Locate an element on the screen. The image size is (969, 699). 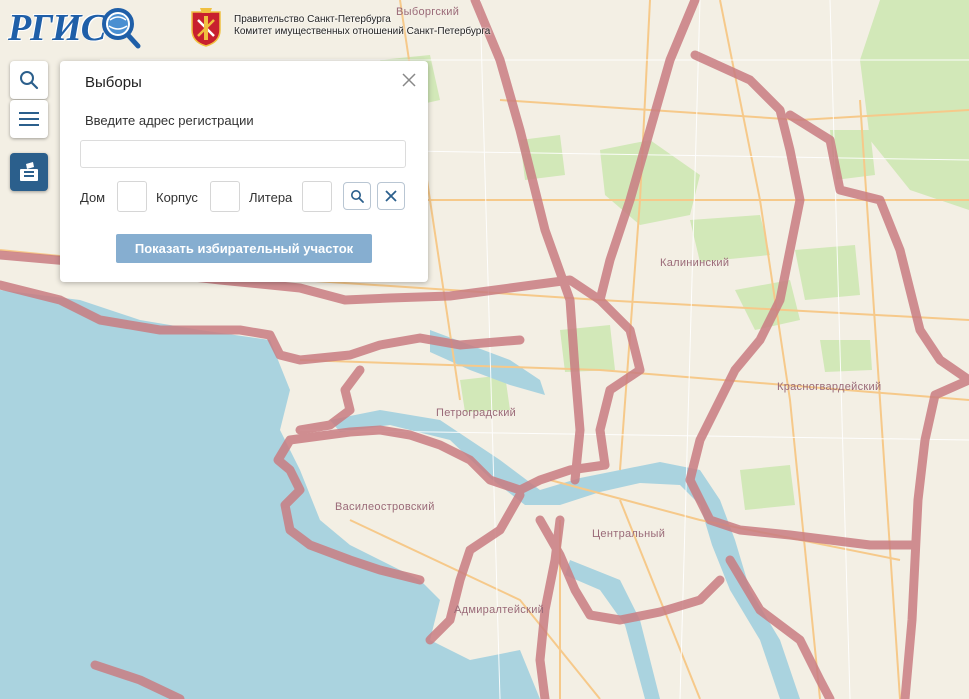
search-button is located at coordinates (29, 80).